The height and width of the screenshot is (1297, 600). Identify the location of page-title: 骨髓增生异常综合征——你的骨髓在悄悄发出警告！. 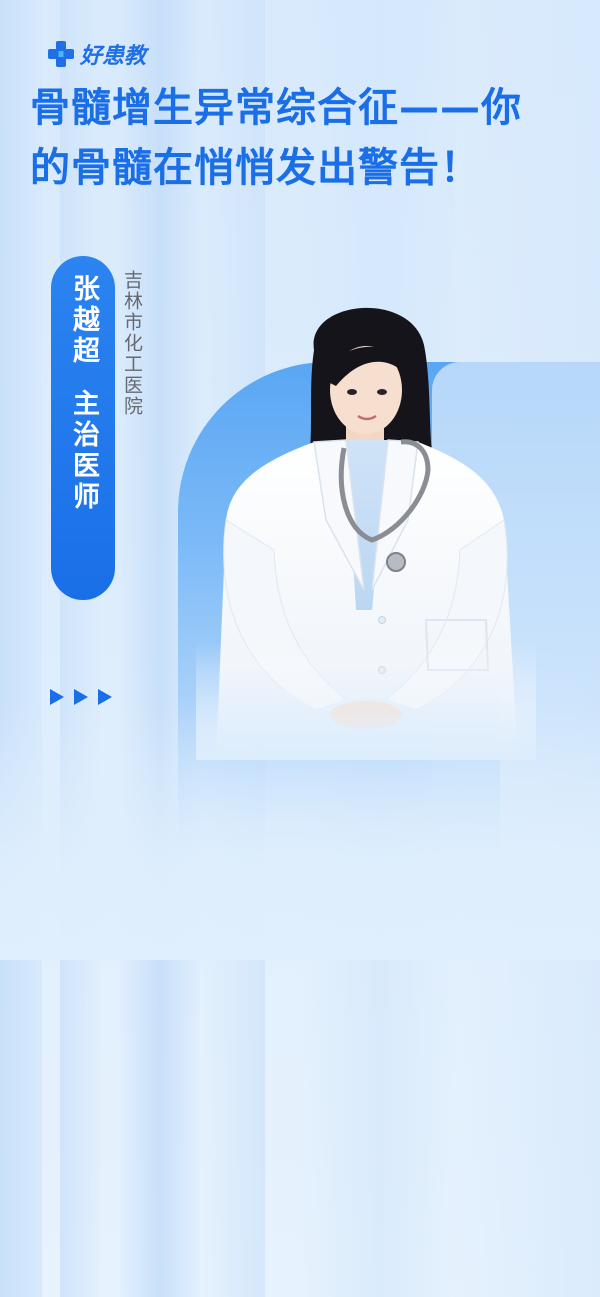
(276, 138).